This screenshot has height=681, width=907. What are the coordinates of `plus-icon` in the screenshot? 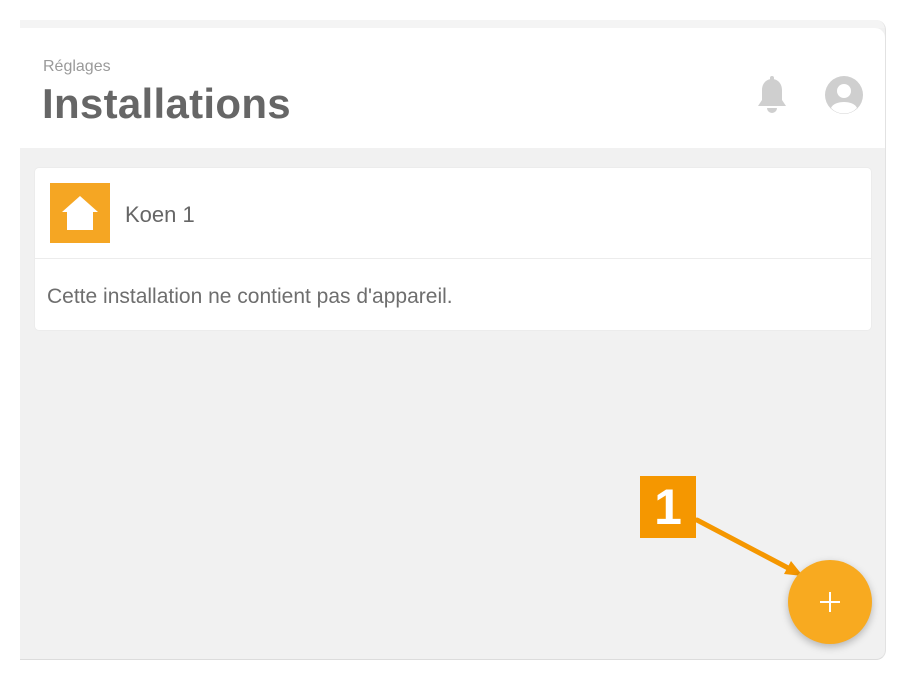 It's located at (830, 602).